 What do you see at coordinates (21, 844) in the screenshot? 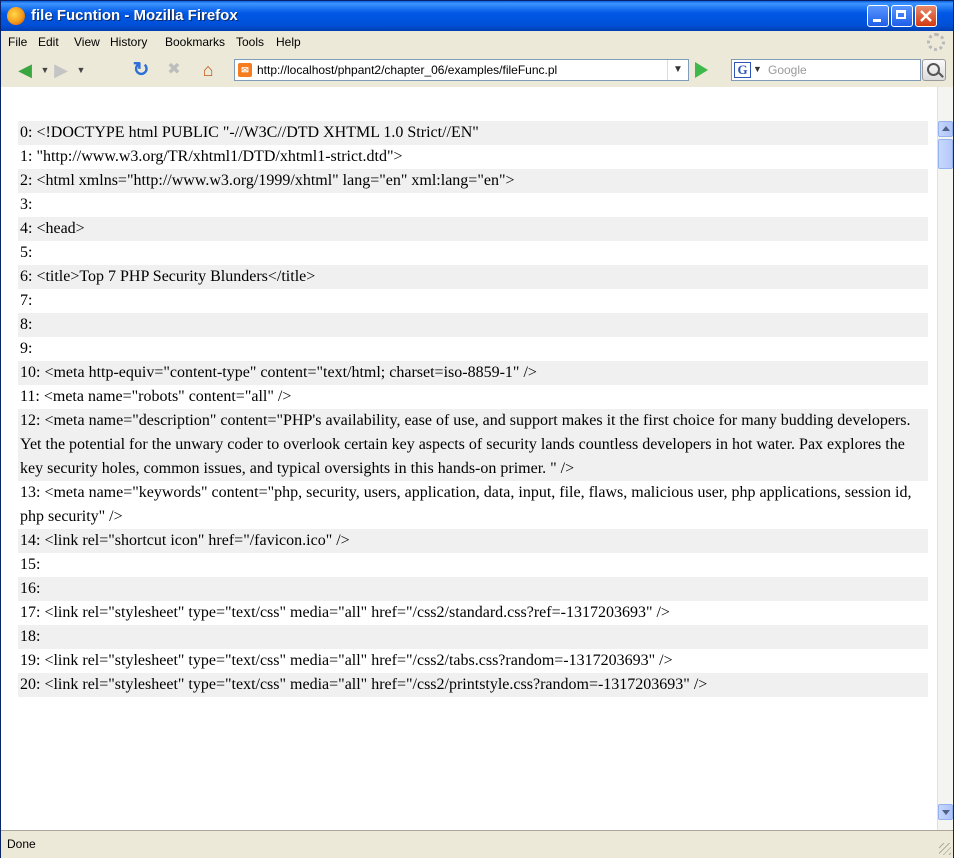
I see `status-text: Done` at bounding box center [21, 844].